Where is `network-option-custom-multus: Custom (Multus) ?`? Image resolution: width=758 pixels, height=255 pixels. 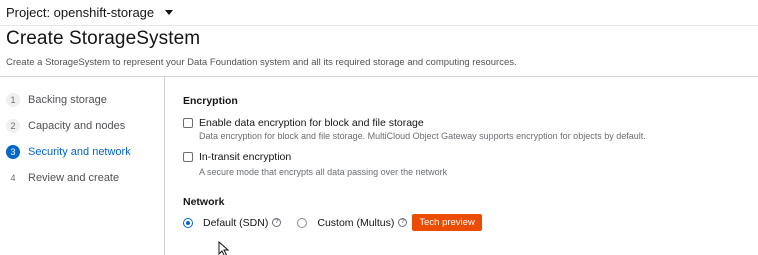
network-option-custom-multus: Custom (Multus) ? is located at coordinates (352, 222).